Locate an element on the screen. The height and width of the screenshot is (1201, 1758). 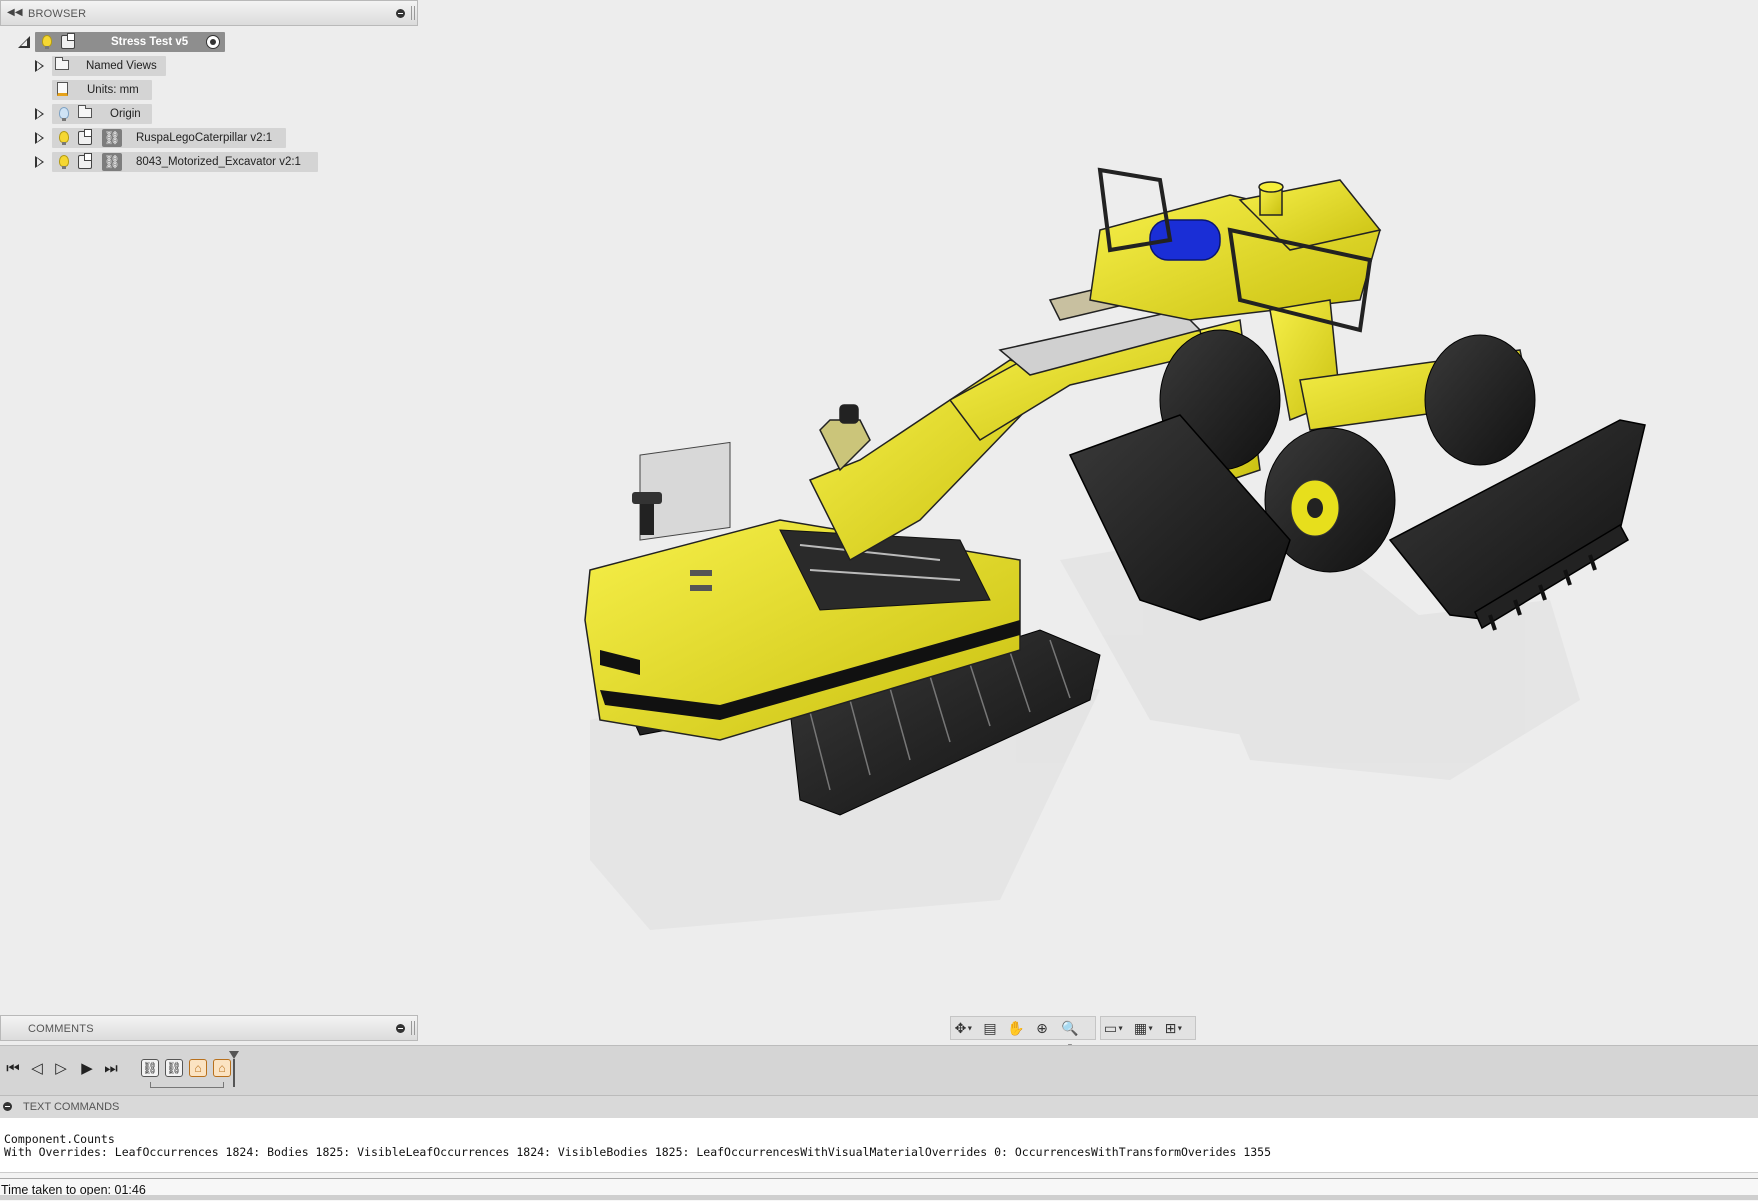
excavator-node-box: ⛓ 8043_Motorized_Excavator v2:1 is located at coordinates (185, 162).